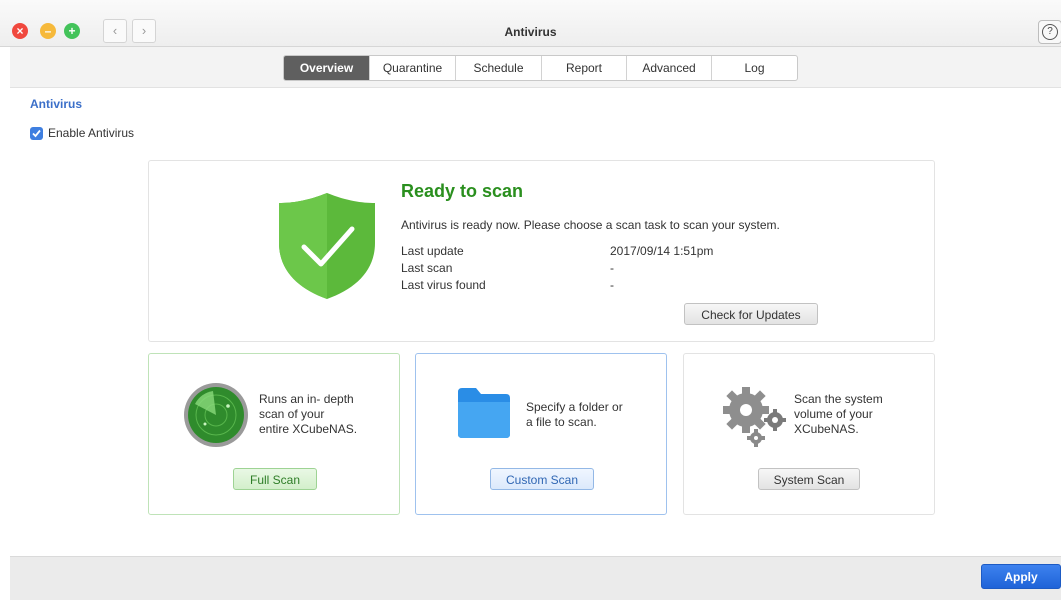 Image resolution: width=1061 pixels, height=600 pixels. What do you see at coordinates (56, 104) in the screenshot?
I see `section-title: Antivirus` at bounding box center [56, 104].